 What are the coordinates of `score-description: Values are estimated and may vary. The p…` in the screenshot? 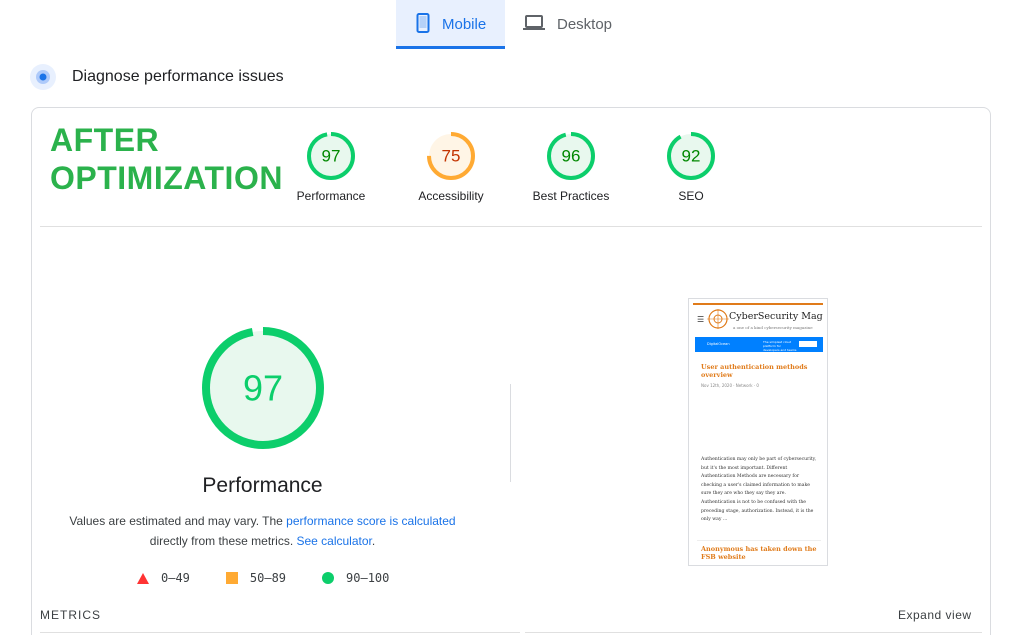 It's located at (262, 531).